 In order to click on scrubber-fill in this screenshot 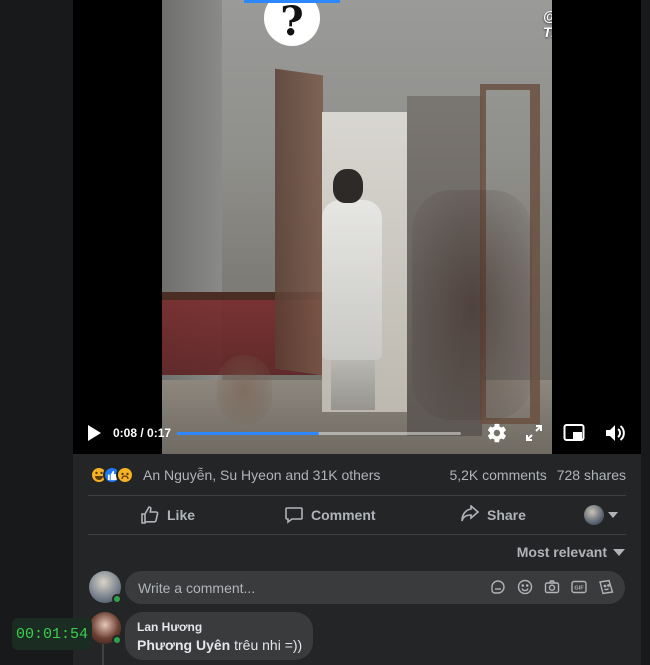, I will do `click(248, 433)`.